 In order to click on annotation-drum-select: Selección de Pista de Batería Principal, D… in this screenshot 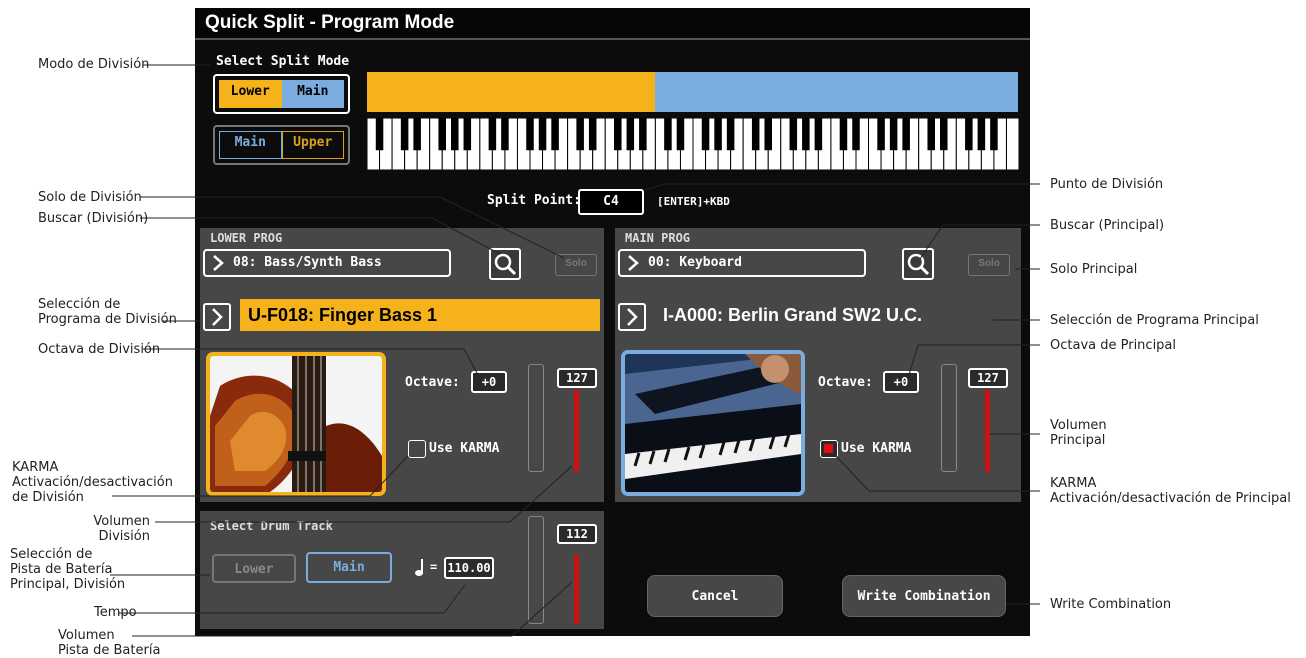, I will do `click(68, 569)`.